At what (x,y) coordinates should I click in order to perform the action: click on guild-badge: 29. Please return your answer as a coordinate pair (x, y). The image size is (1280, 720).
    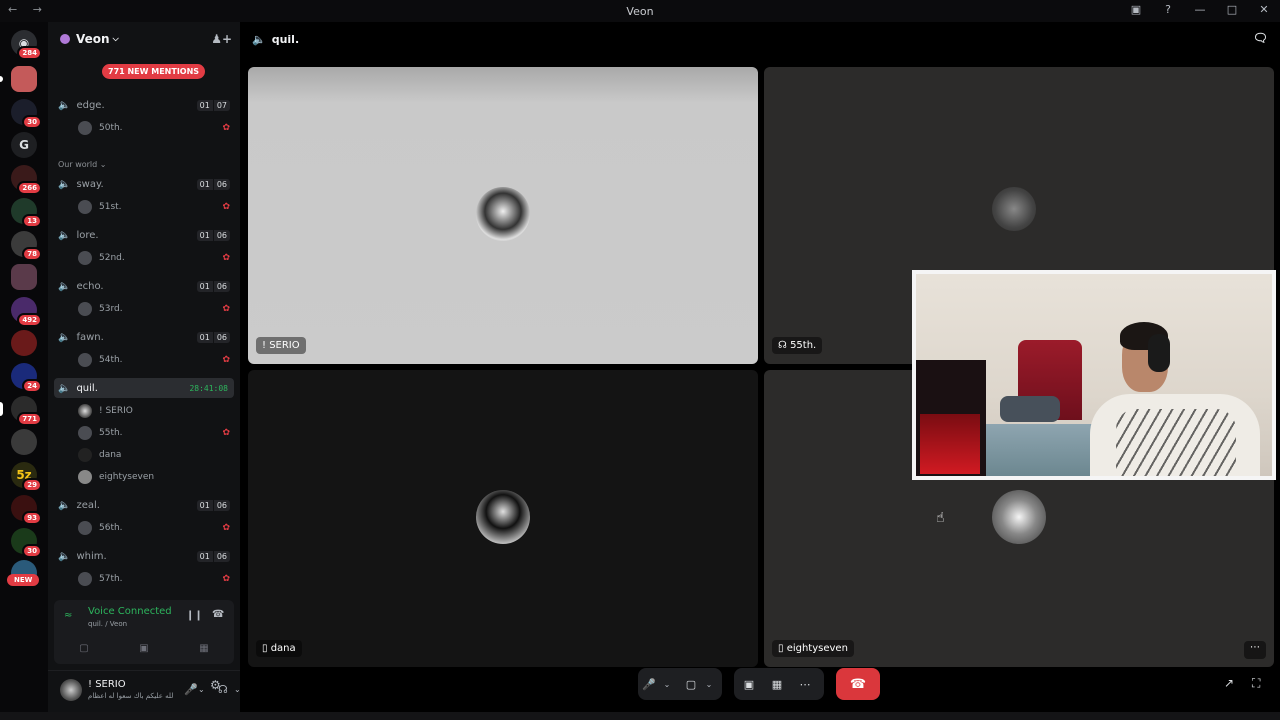
    Looking at the image, I should click on (32, 485).